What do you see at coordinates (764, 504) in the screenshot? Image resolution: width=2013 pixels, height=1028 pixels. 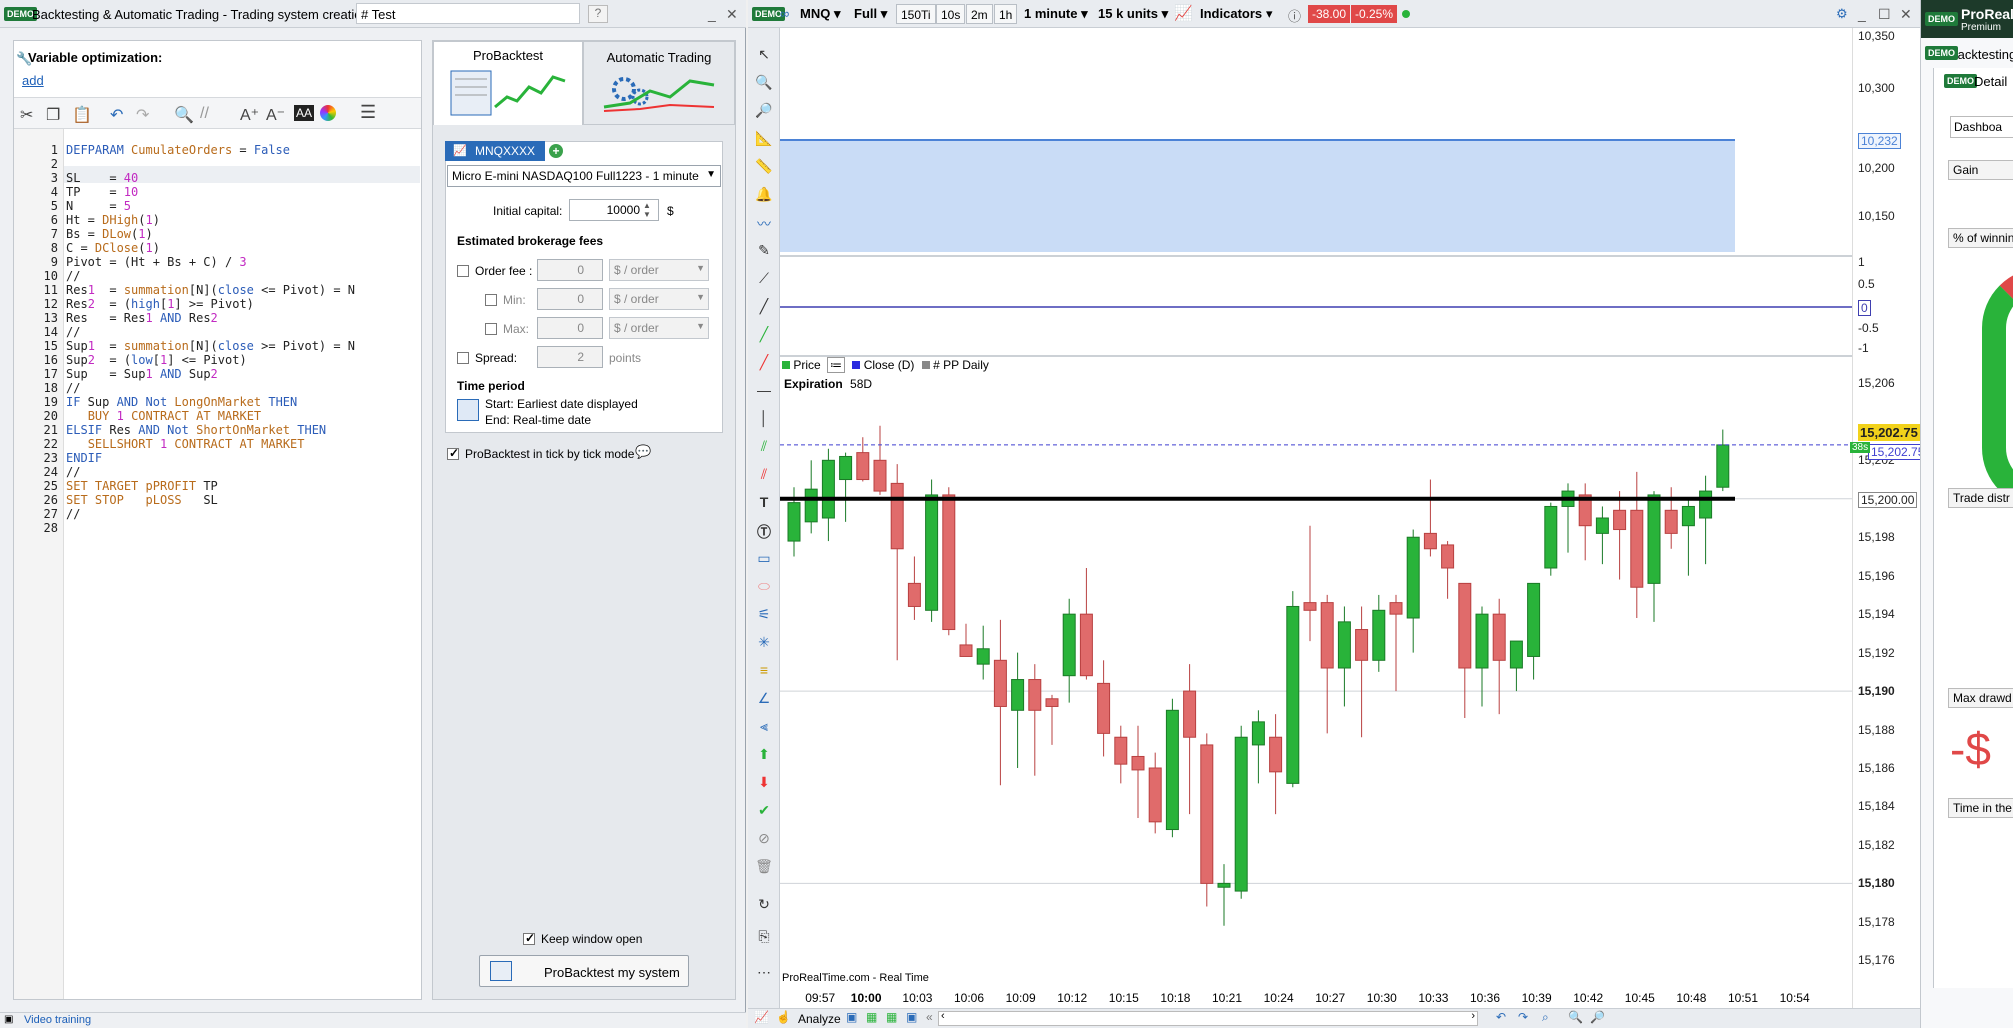 I see `text-tool-icon: T` at bounding box center [764, 504].